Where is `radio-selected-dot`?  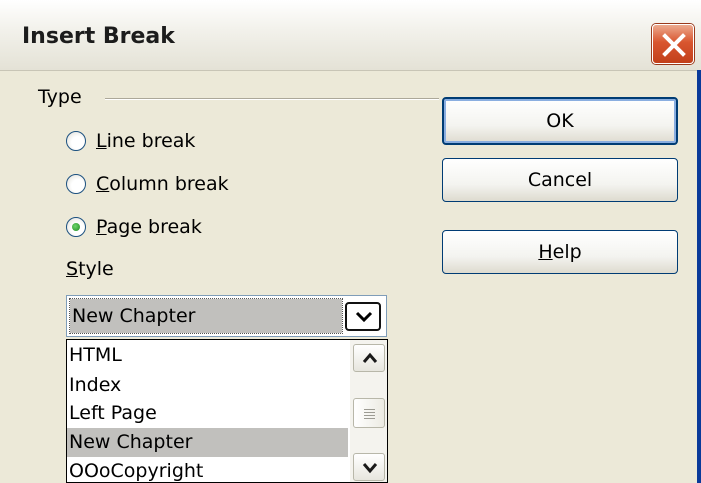 radio-selected-dot is located at coordinates (76, 227).